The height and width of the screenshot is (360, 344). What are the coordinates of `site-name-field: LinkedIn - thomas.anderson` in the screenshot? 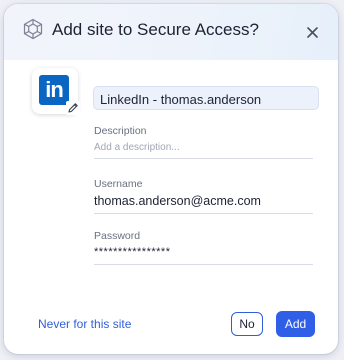 It's located at (206, 98).